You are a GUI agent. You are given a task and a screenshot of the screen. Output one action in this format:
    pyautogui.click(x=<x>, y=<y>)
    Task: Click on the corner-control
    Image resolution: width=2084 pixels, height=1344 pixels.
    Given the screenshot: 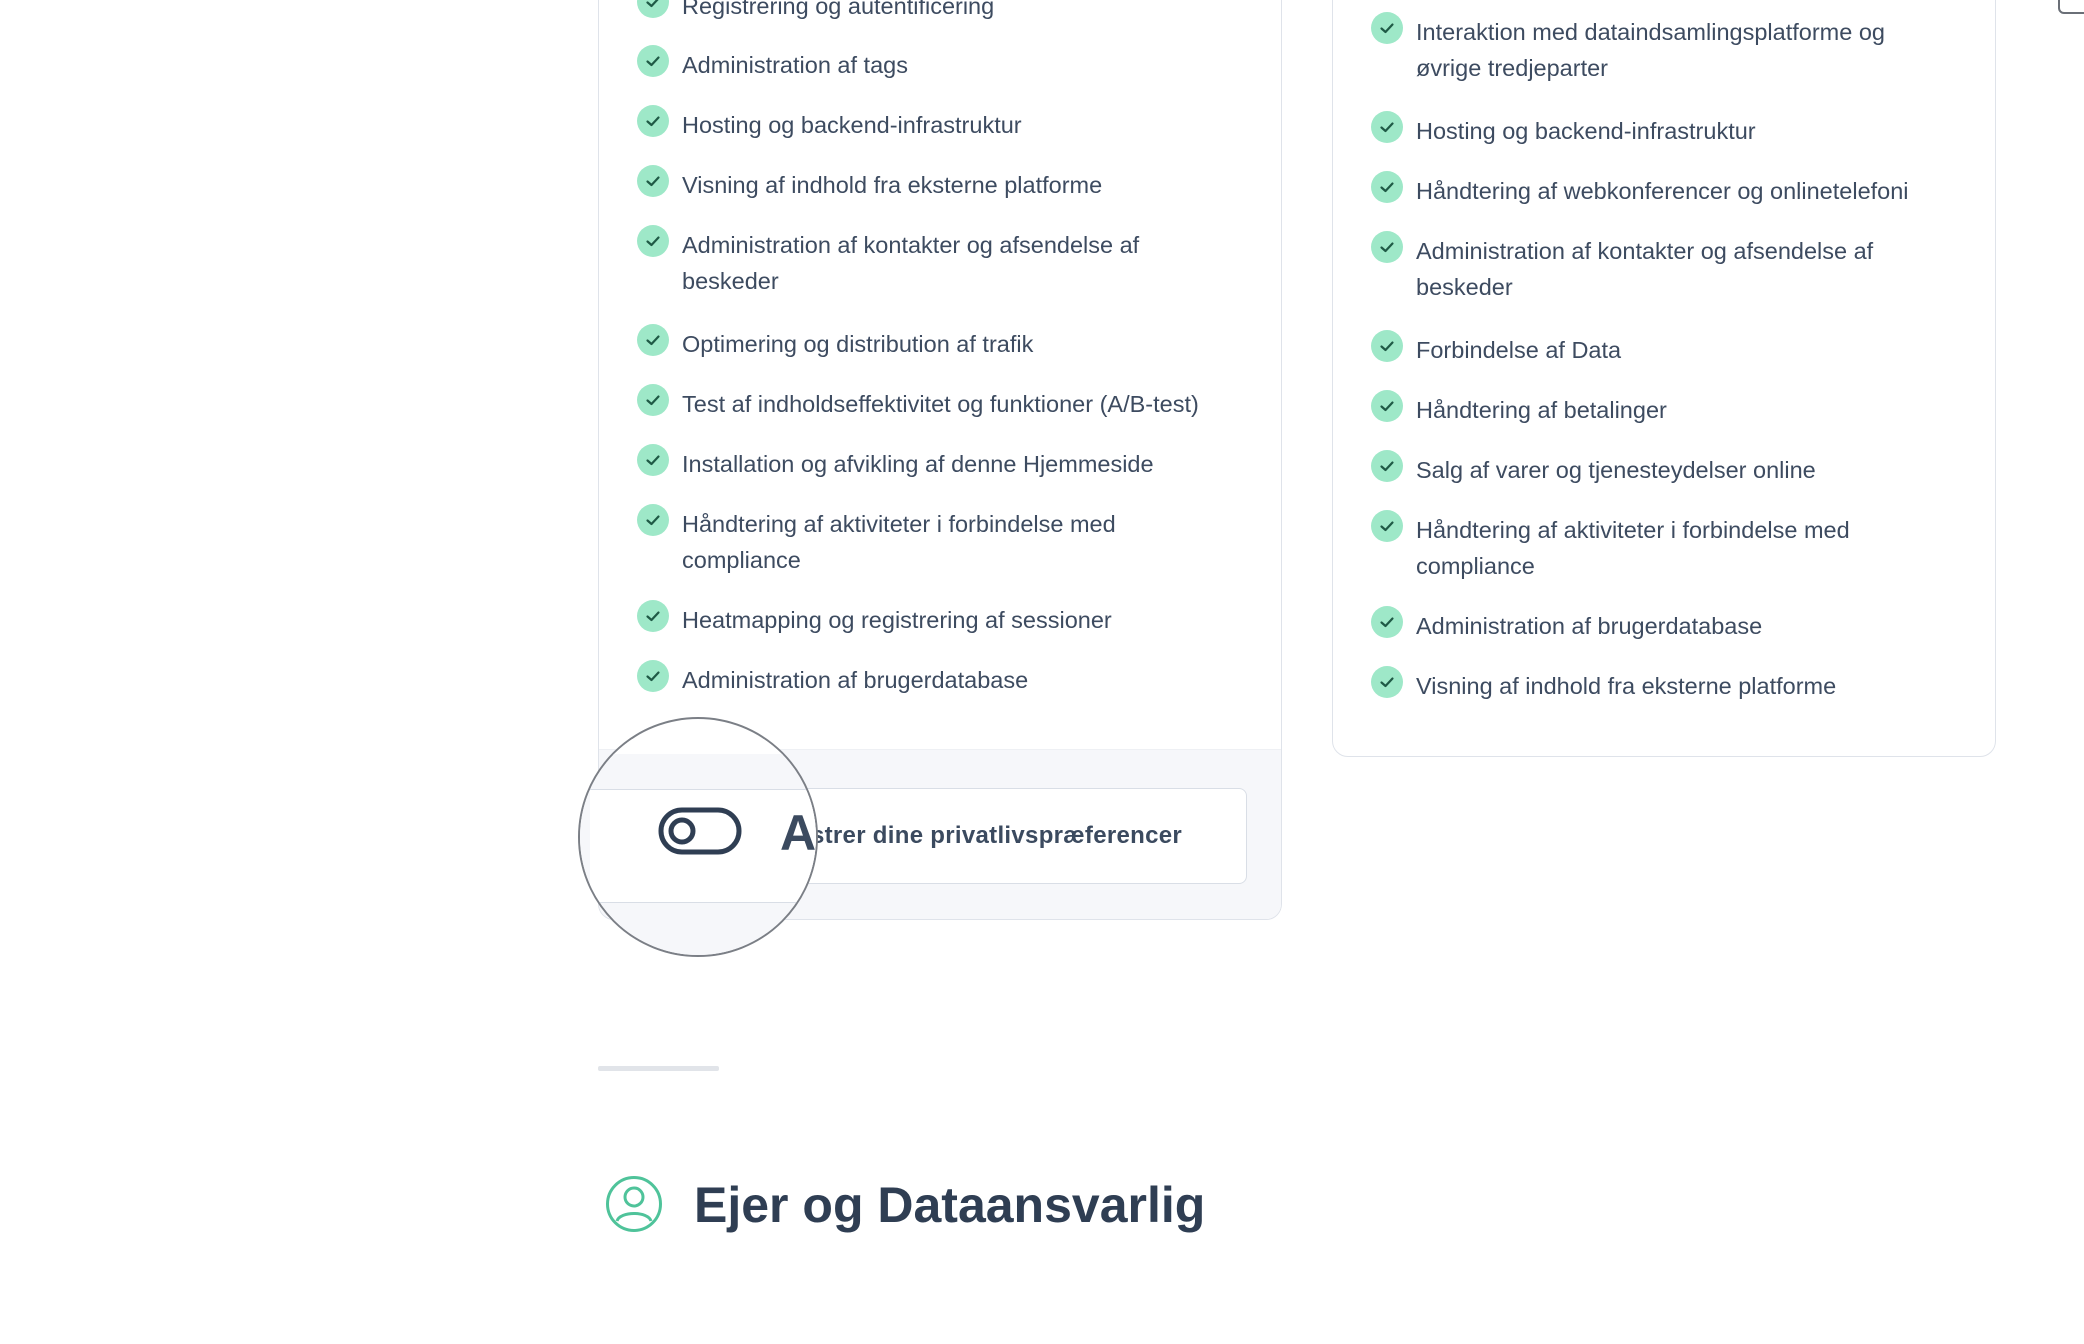 What is the action you would take?
    pyautogui.click(x=2071, y=7)
    